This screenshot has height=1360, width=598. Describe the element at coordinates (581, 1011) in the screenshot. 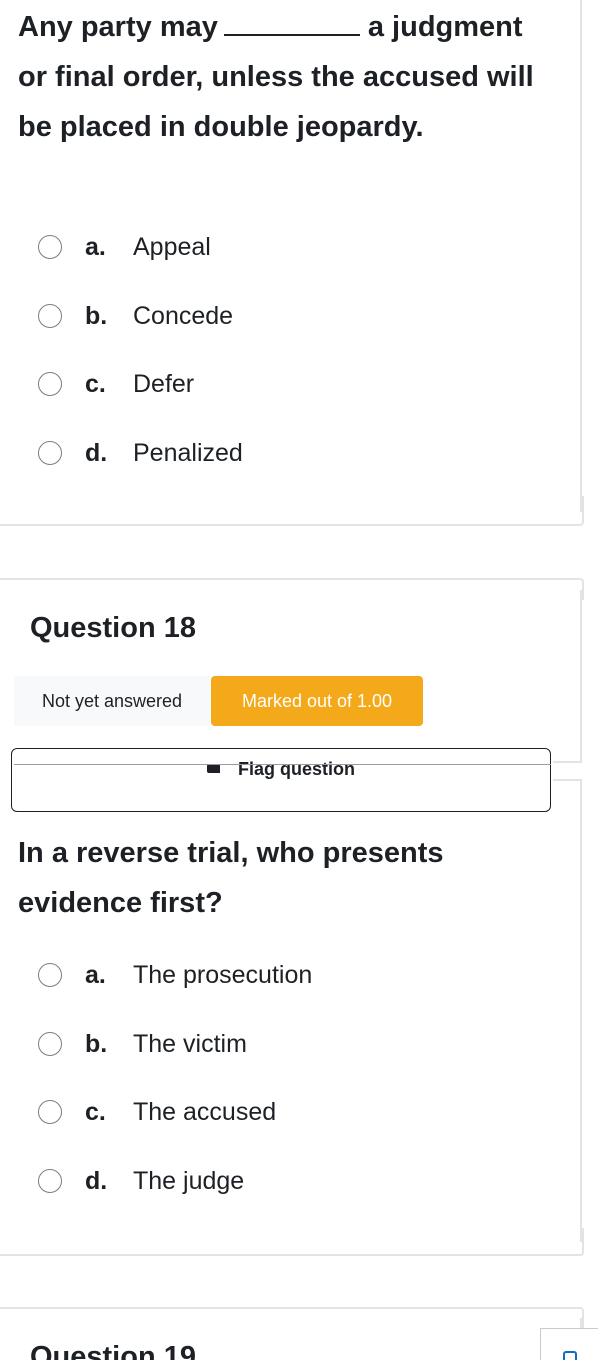

I see `q18-content-card-border` at that location.